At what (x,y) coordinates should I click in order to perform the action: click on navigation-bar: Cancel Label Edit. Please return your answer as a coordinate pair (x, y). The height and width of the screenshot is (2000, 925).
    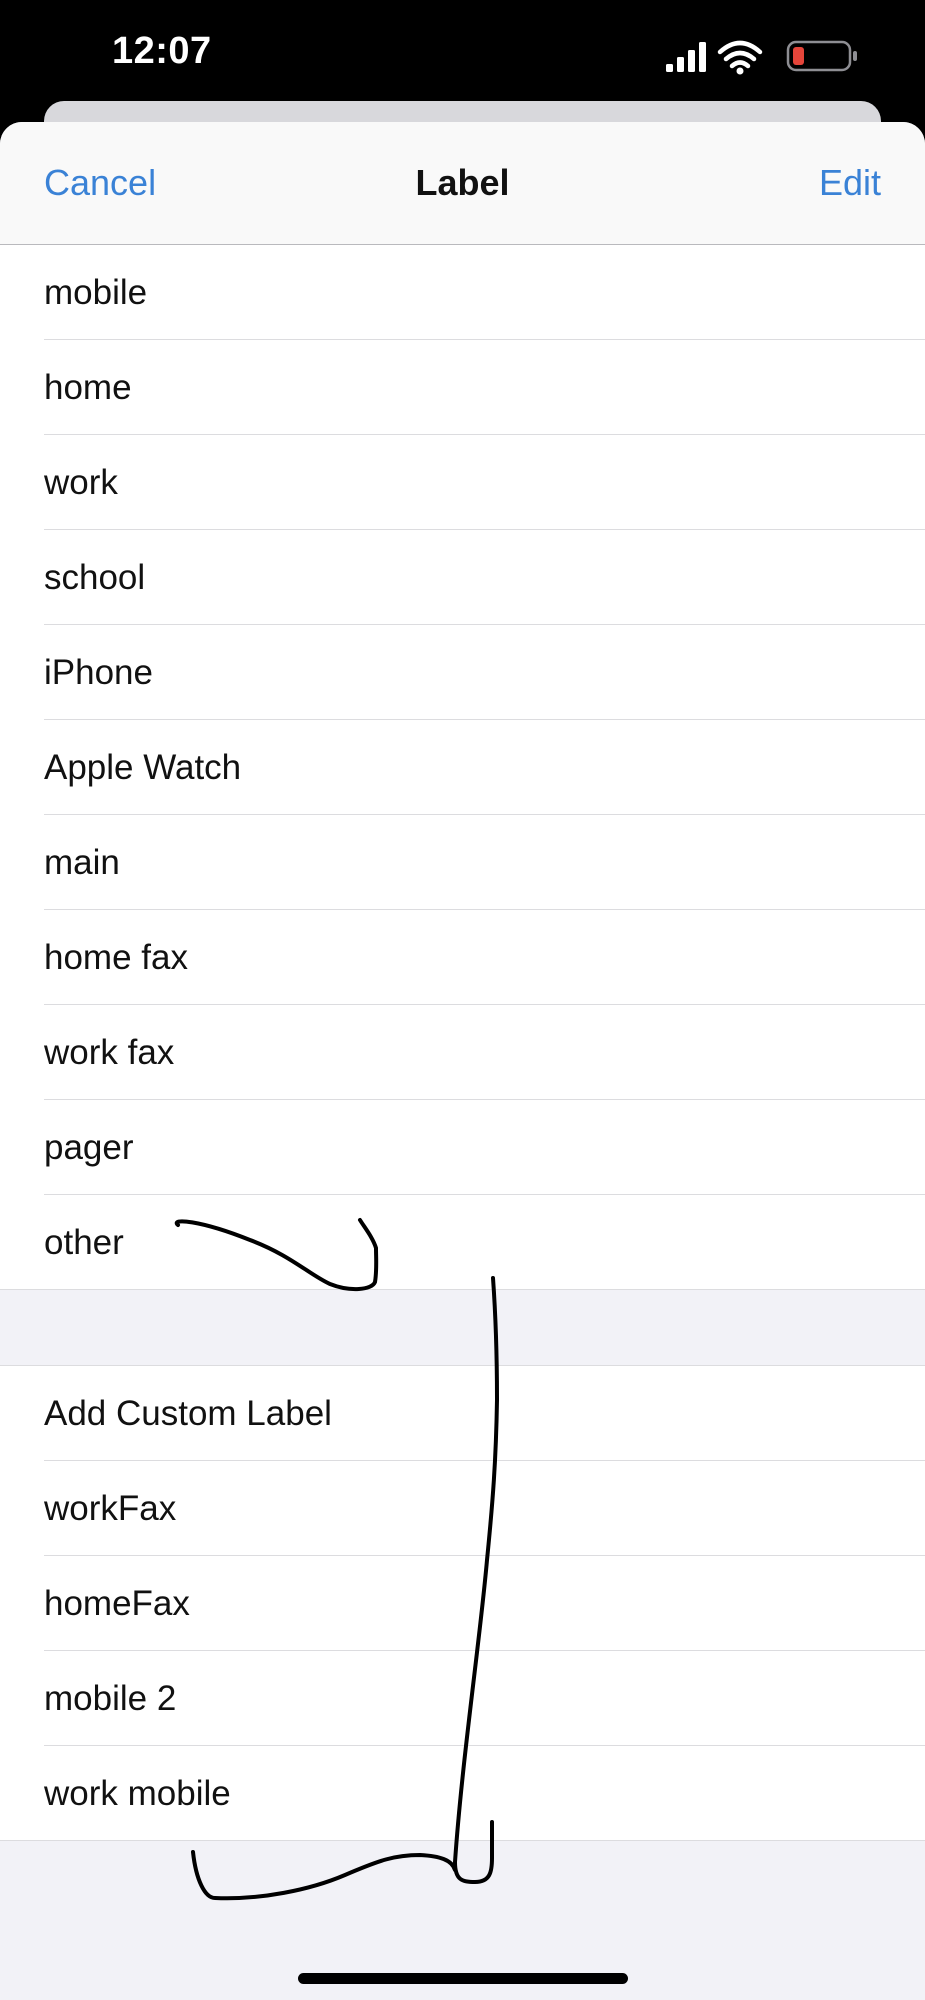
    Looking at the image, I should click on (462, 183).